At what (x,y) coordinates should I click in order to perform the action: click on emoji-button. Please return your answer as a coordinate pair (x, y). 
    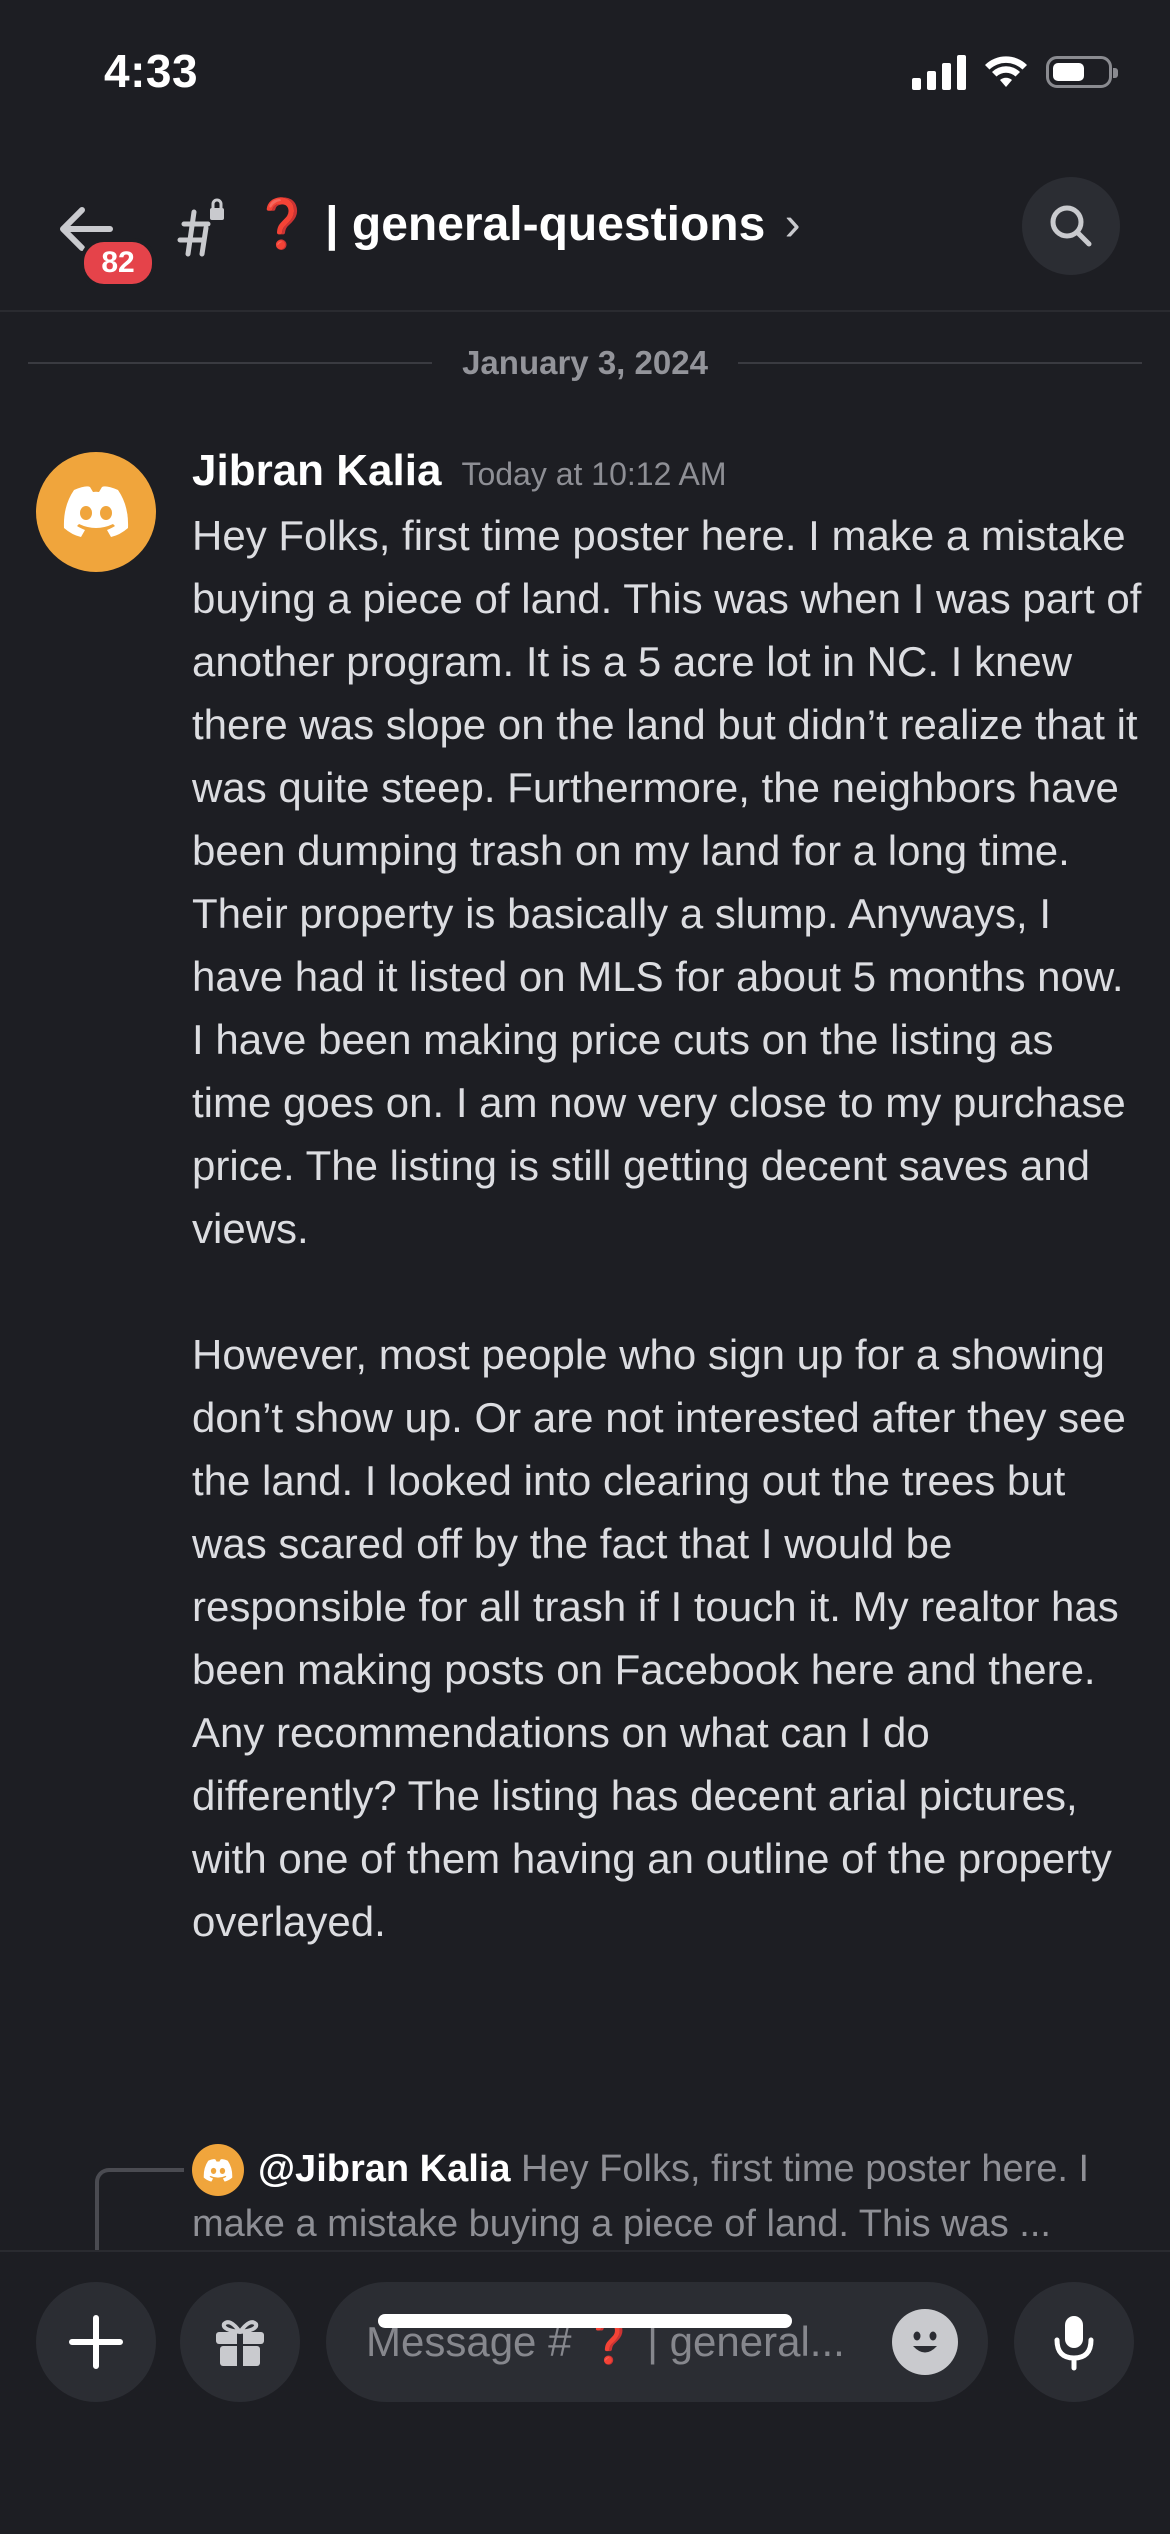
    Looking at the image, I should click on (925, 2342).